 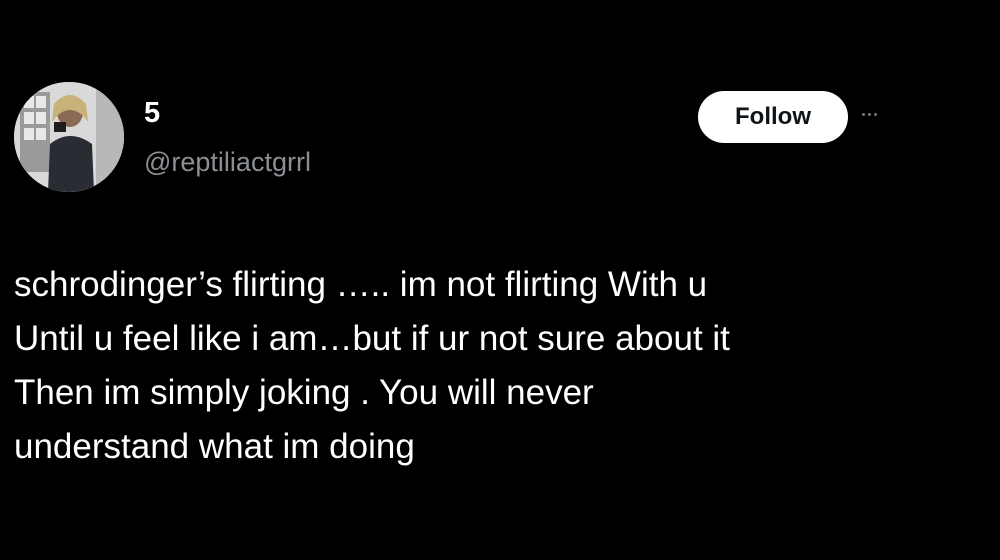 I want to click on display-name: 5, so click(x=152, y=113).